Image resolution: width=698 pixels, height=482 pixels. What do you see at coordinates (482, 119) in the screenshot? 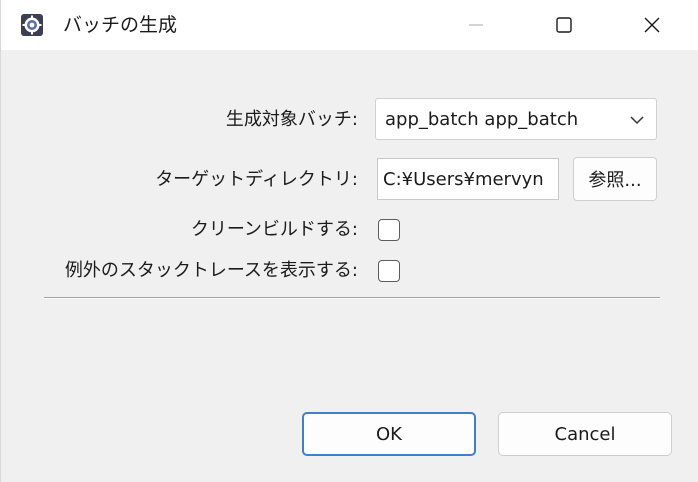
I see `target-batch-value: app_batch app_batch` at bounding box center [482, 119].